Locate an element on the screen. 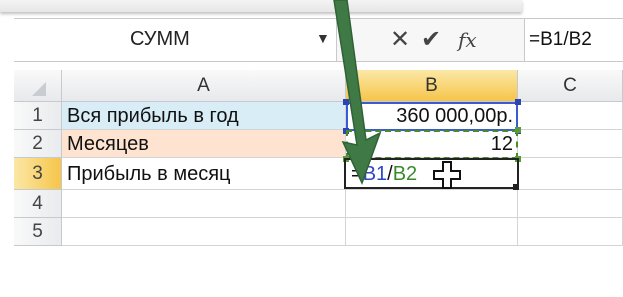 Image resolution: width=623 pixels, height=297 pixels. cell-a1: Вся прибыль в год is located at coordinates (204, 116).